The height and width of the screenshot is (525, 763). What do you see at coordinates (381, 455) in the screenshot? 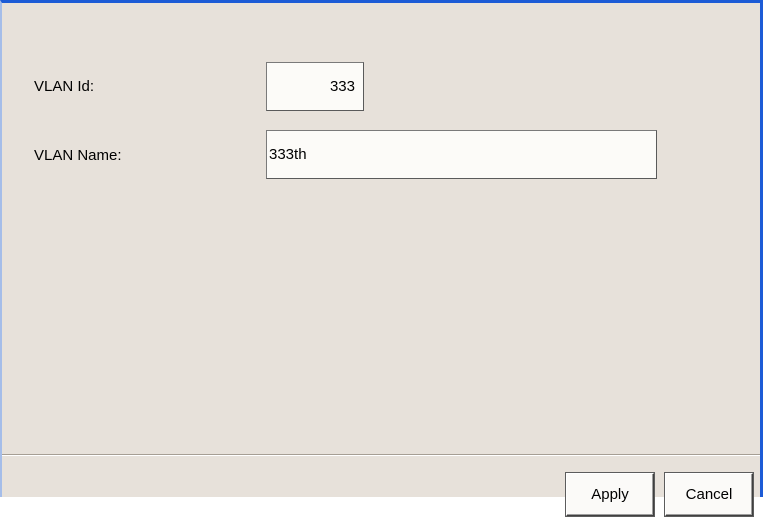
I see `button-bar-divider` at bounding box center [381, 455].